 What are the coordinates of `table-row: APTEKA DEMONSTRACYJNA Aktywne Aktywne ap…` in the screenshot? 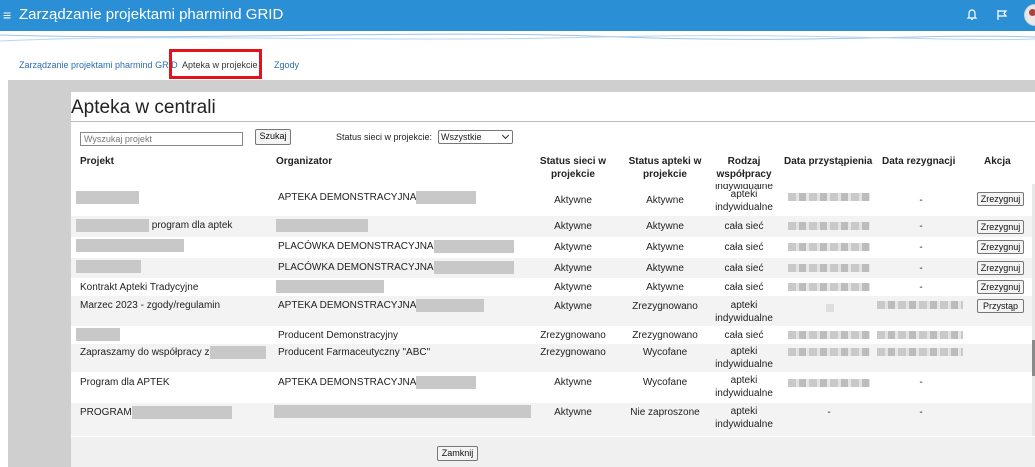 It's located at (553, 202).